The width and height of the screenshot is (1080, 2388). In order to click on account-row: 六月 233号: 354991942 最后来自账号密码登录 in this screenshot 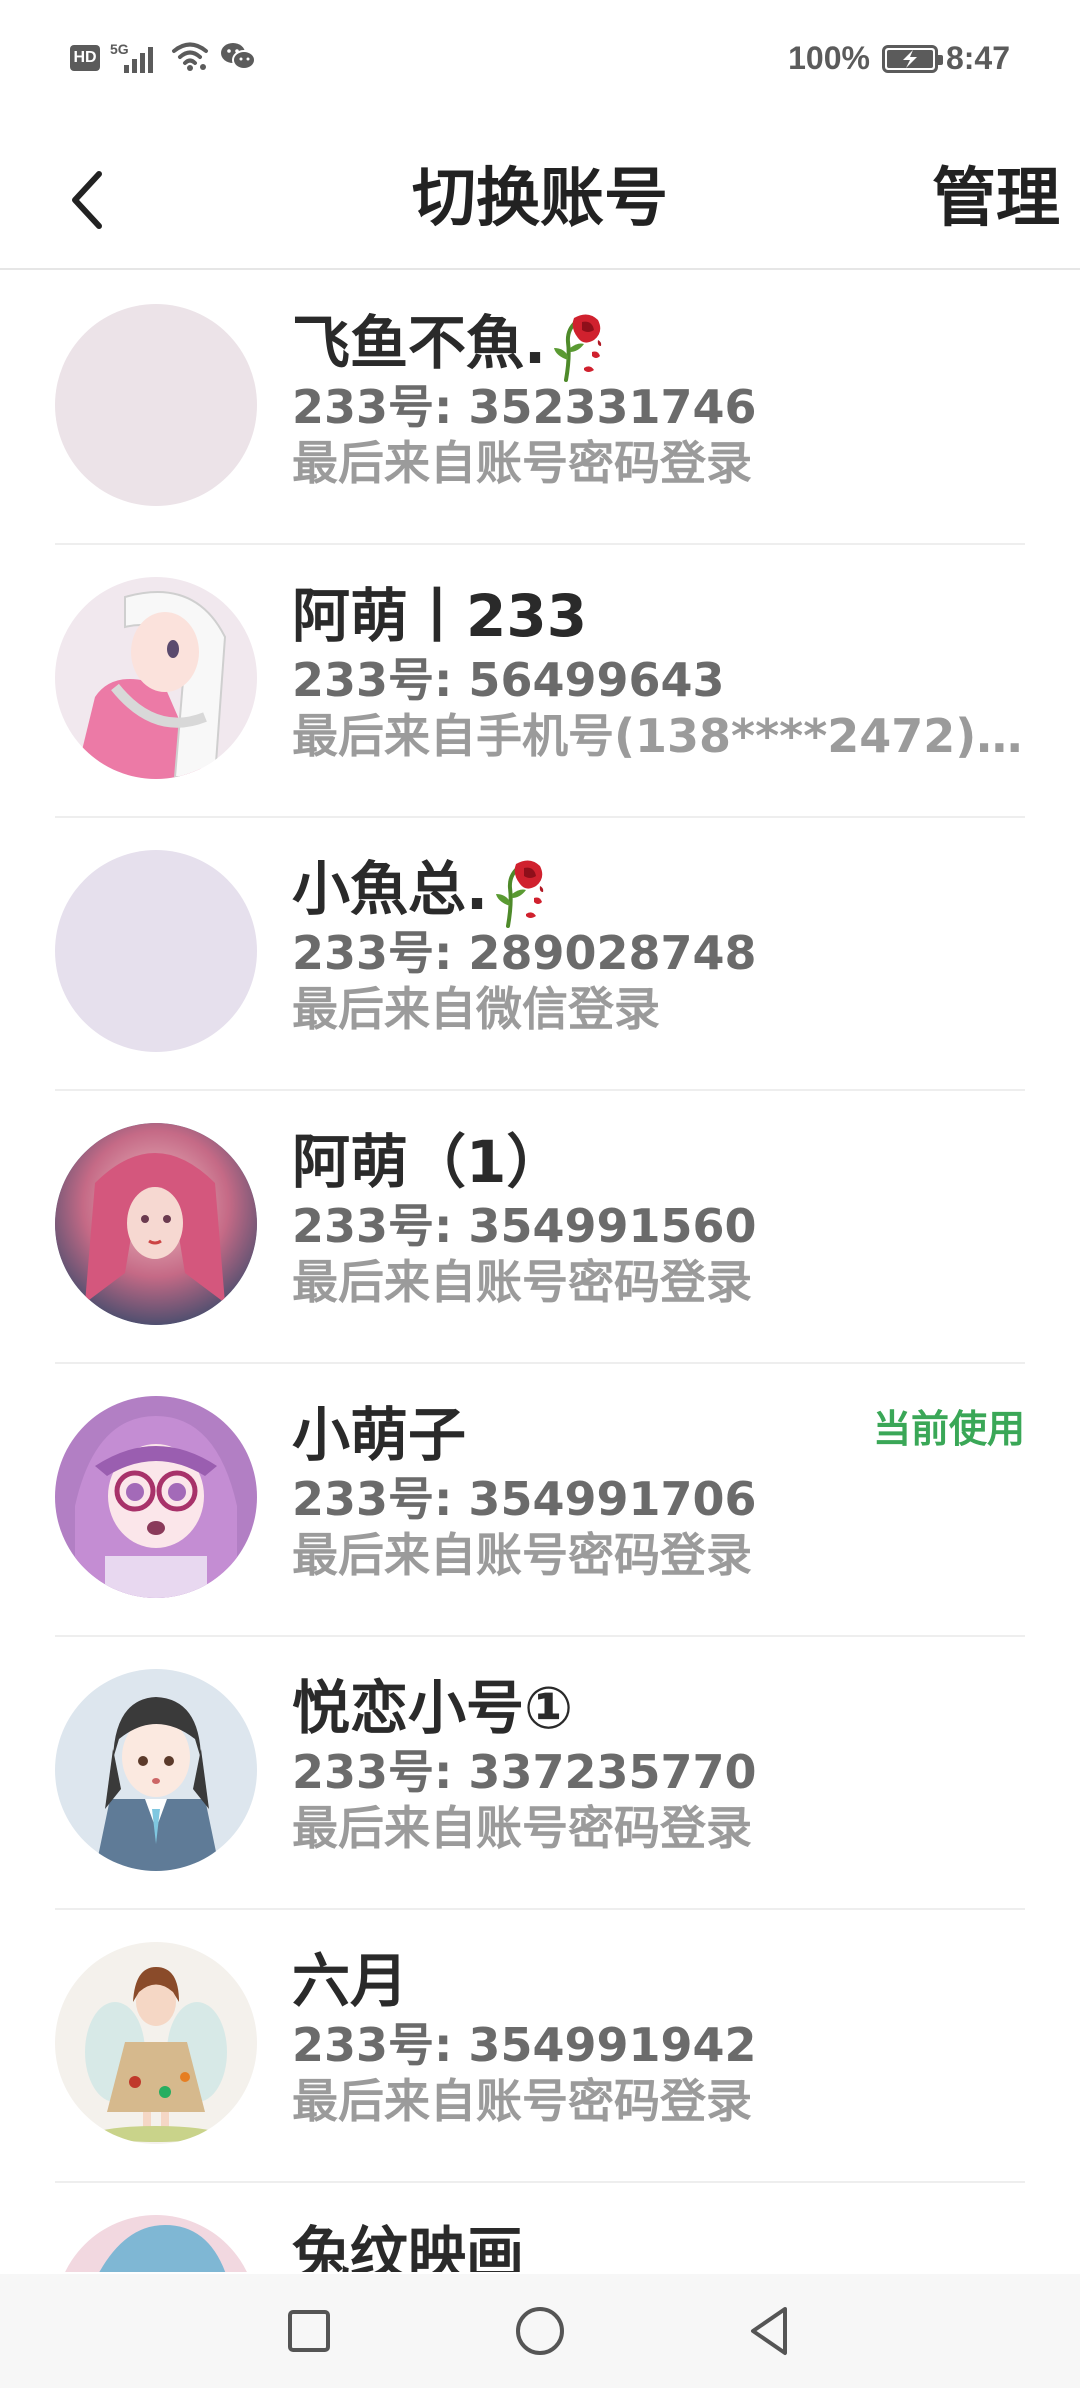, I will do `click(540, 2046)`.